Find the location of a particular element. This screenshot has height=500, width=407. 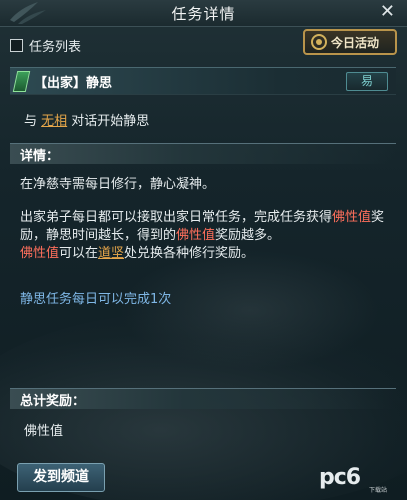

gold-coin-icon is located at coordinates (319, 42).